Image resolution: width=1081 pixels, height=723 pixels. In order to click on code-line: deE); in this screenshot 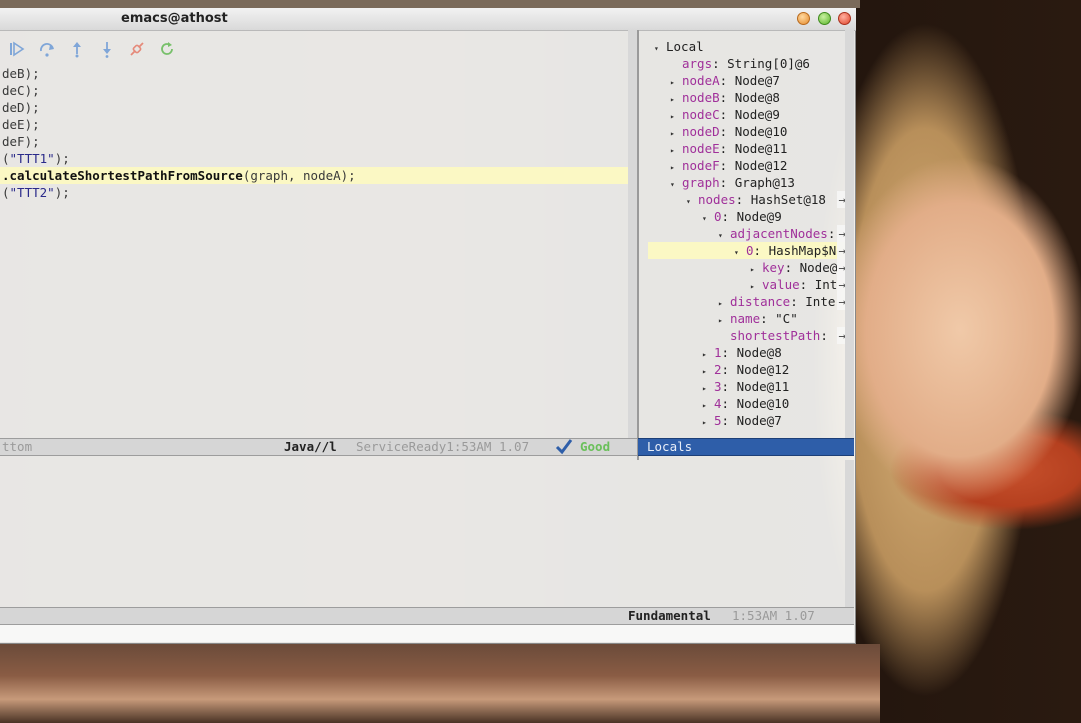, I will do `click(314, 124)`.